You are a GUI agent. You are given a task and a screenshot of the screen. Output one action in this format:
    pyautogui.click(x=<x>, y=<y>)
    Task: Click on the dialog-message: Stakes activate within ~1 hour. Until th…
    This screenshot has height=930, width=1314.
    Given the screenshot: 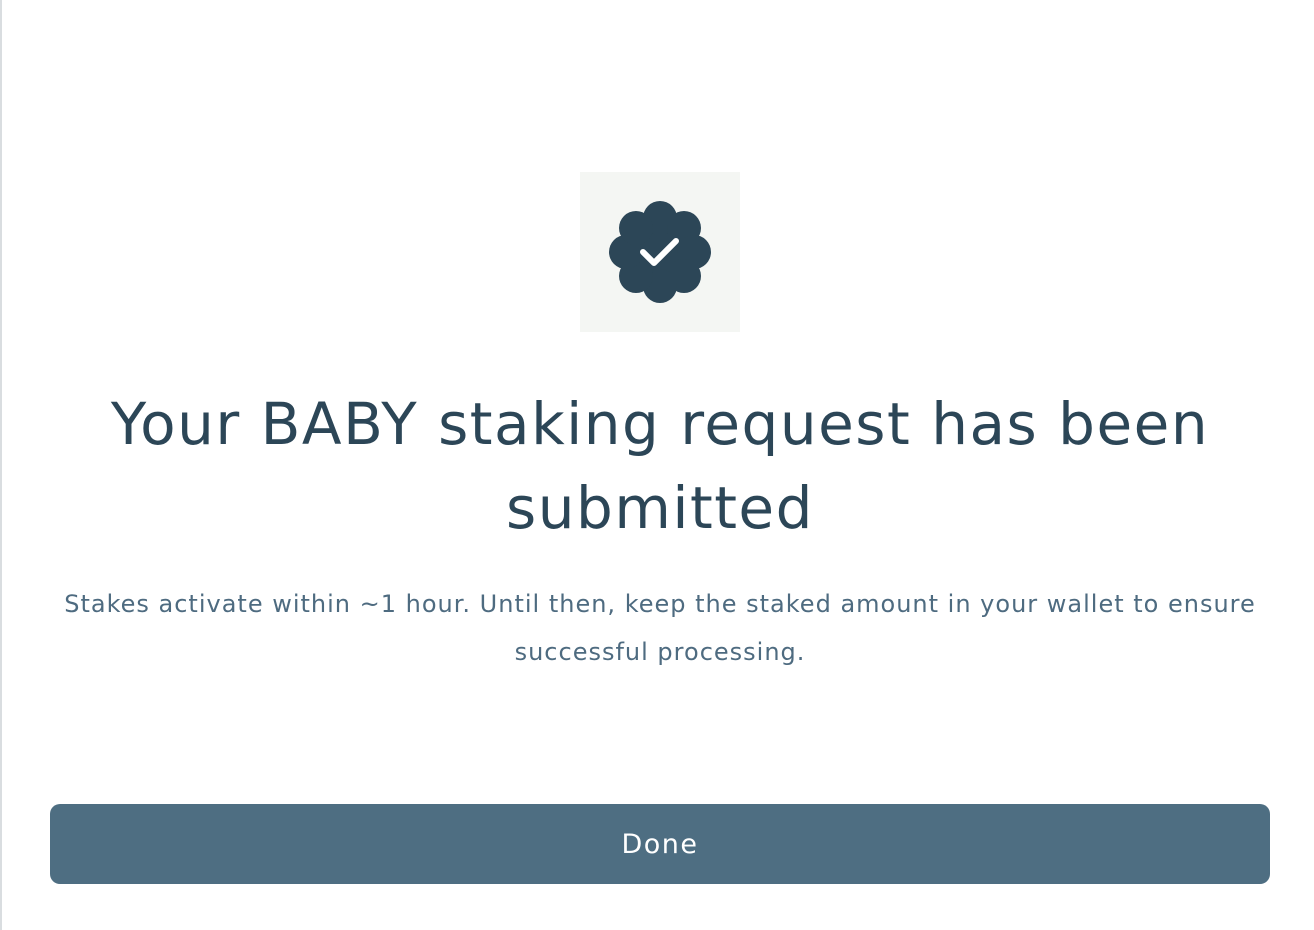 What is the action you would take?
    pyautogui.click(x=660, y=628)
    